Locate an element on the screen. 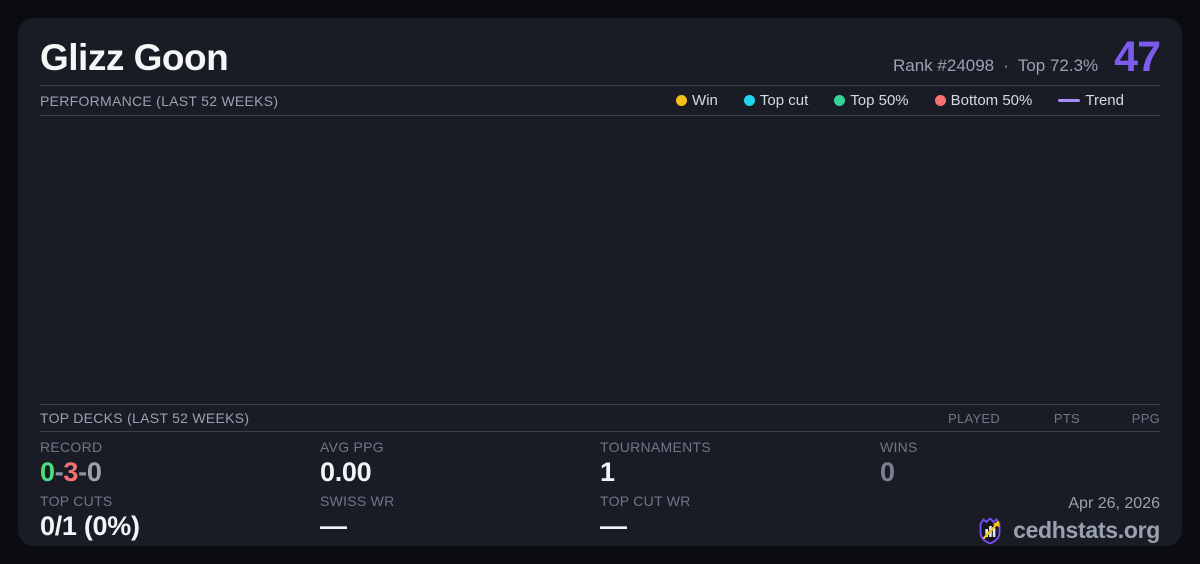 This screenshot has width=1200, height=564. card-header: Glizz Goon Rank #24098 · Top 72.3% 47 is located at coordinates (600, 52).